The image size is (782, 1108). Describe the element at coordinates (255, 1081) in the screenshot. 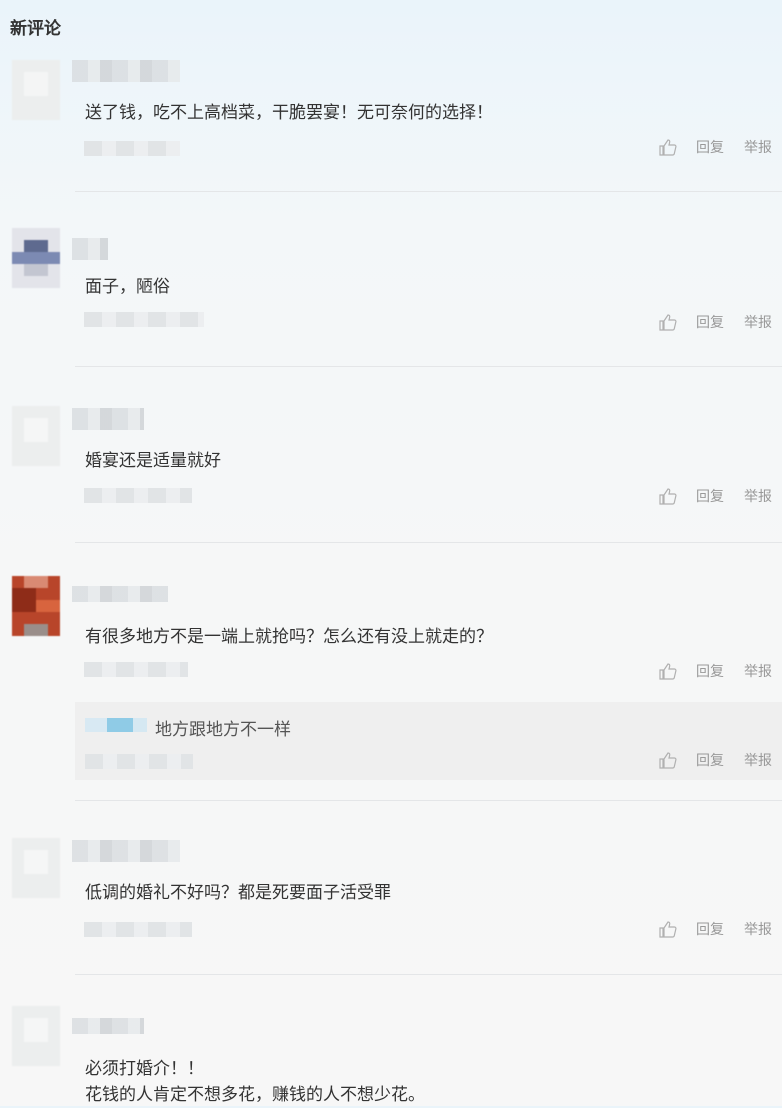

I see `comment-text: 必须打婚介！！ 花钱的人肯定不想多花，赚钱的人不想少花。` at that location.